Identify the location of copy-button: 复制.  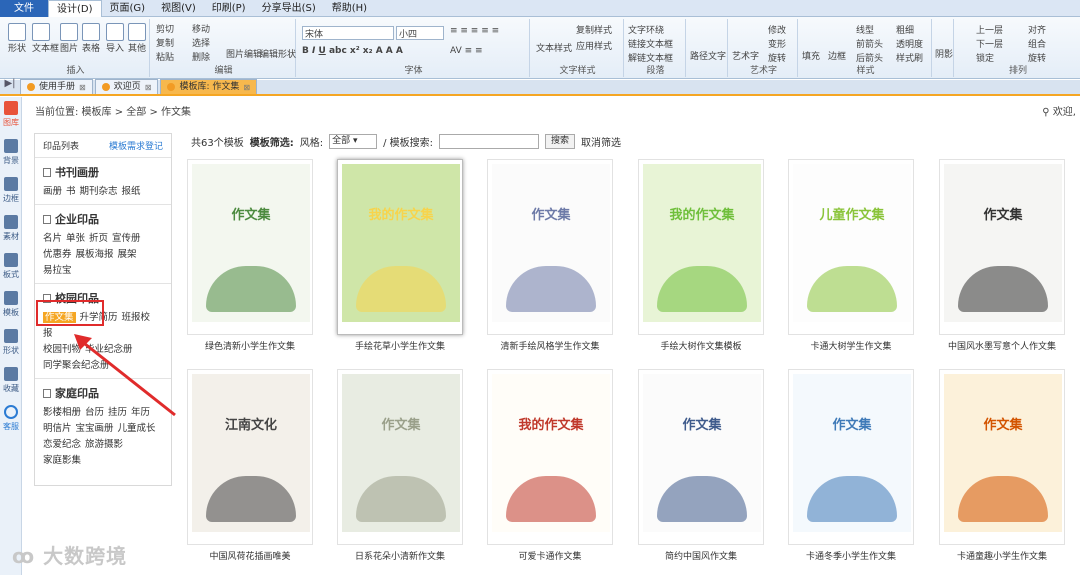
(165, 42).